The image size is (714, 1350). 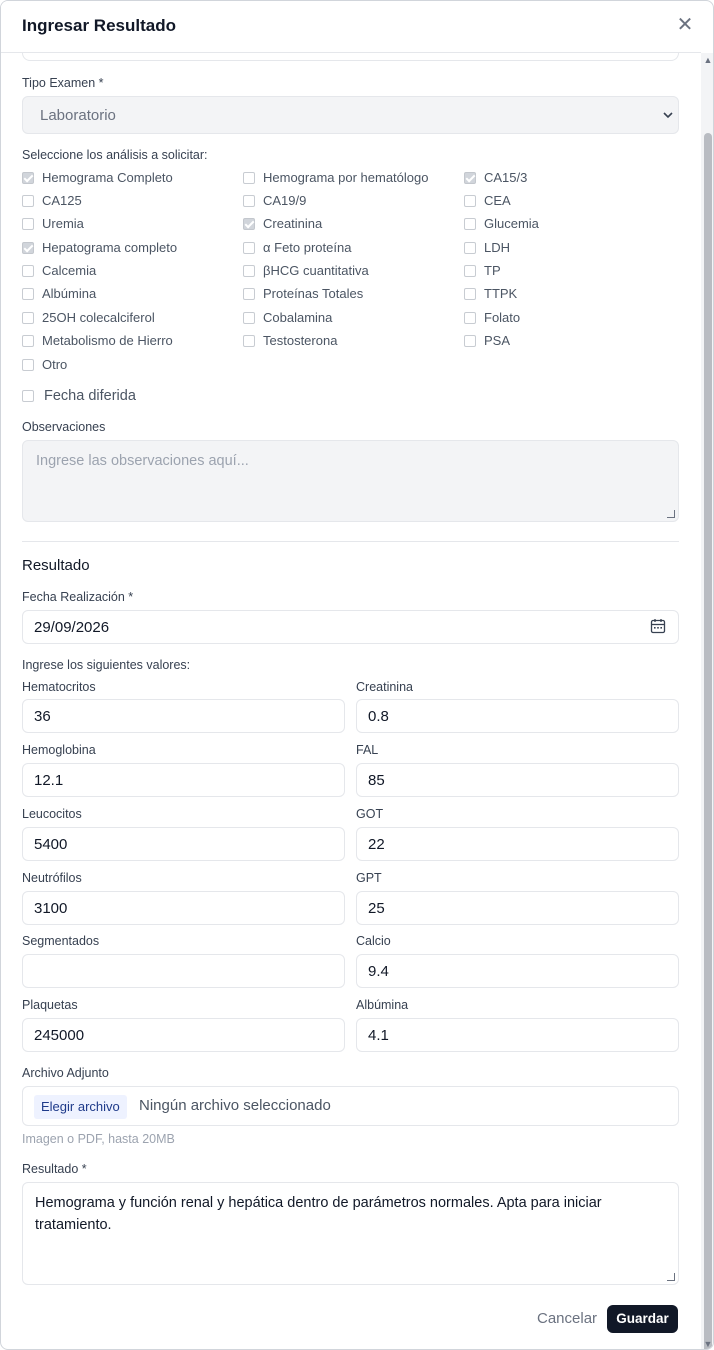 What do you see at coordinates (63, 223) in the screenshot?
I see `analisis-checkbox-label: Uremia` at bounding box center [63, 223].